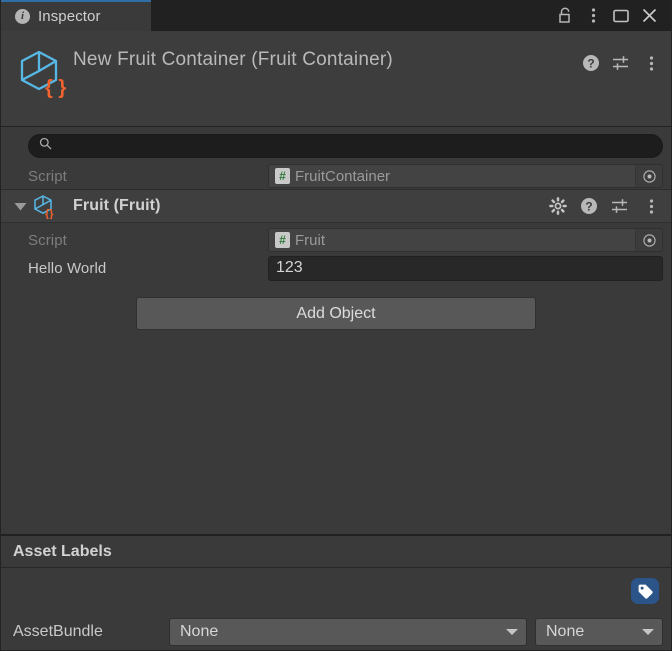 This screenshot has height=651, width=672. What do you see at coordinates (310, 240) in the screenshot?
I see `component-script-value: Fruit` at bounding box center [310, 240].